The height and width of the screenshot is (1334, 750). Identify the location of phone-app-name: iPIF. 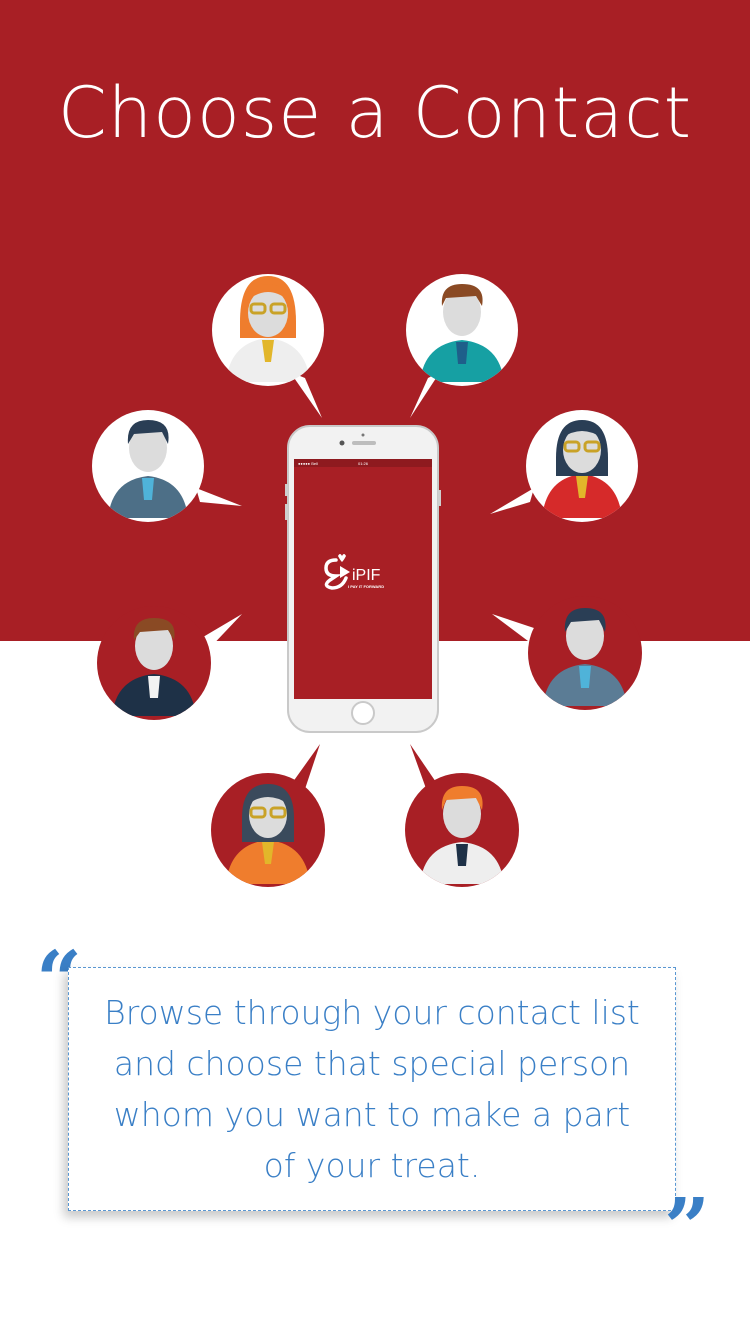
(366, 575).